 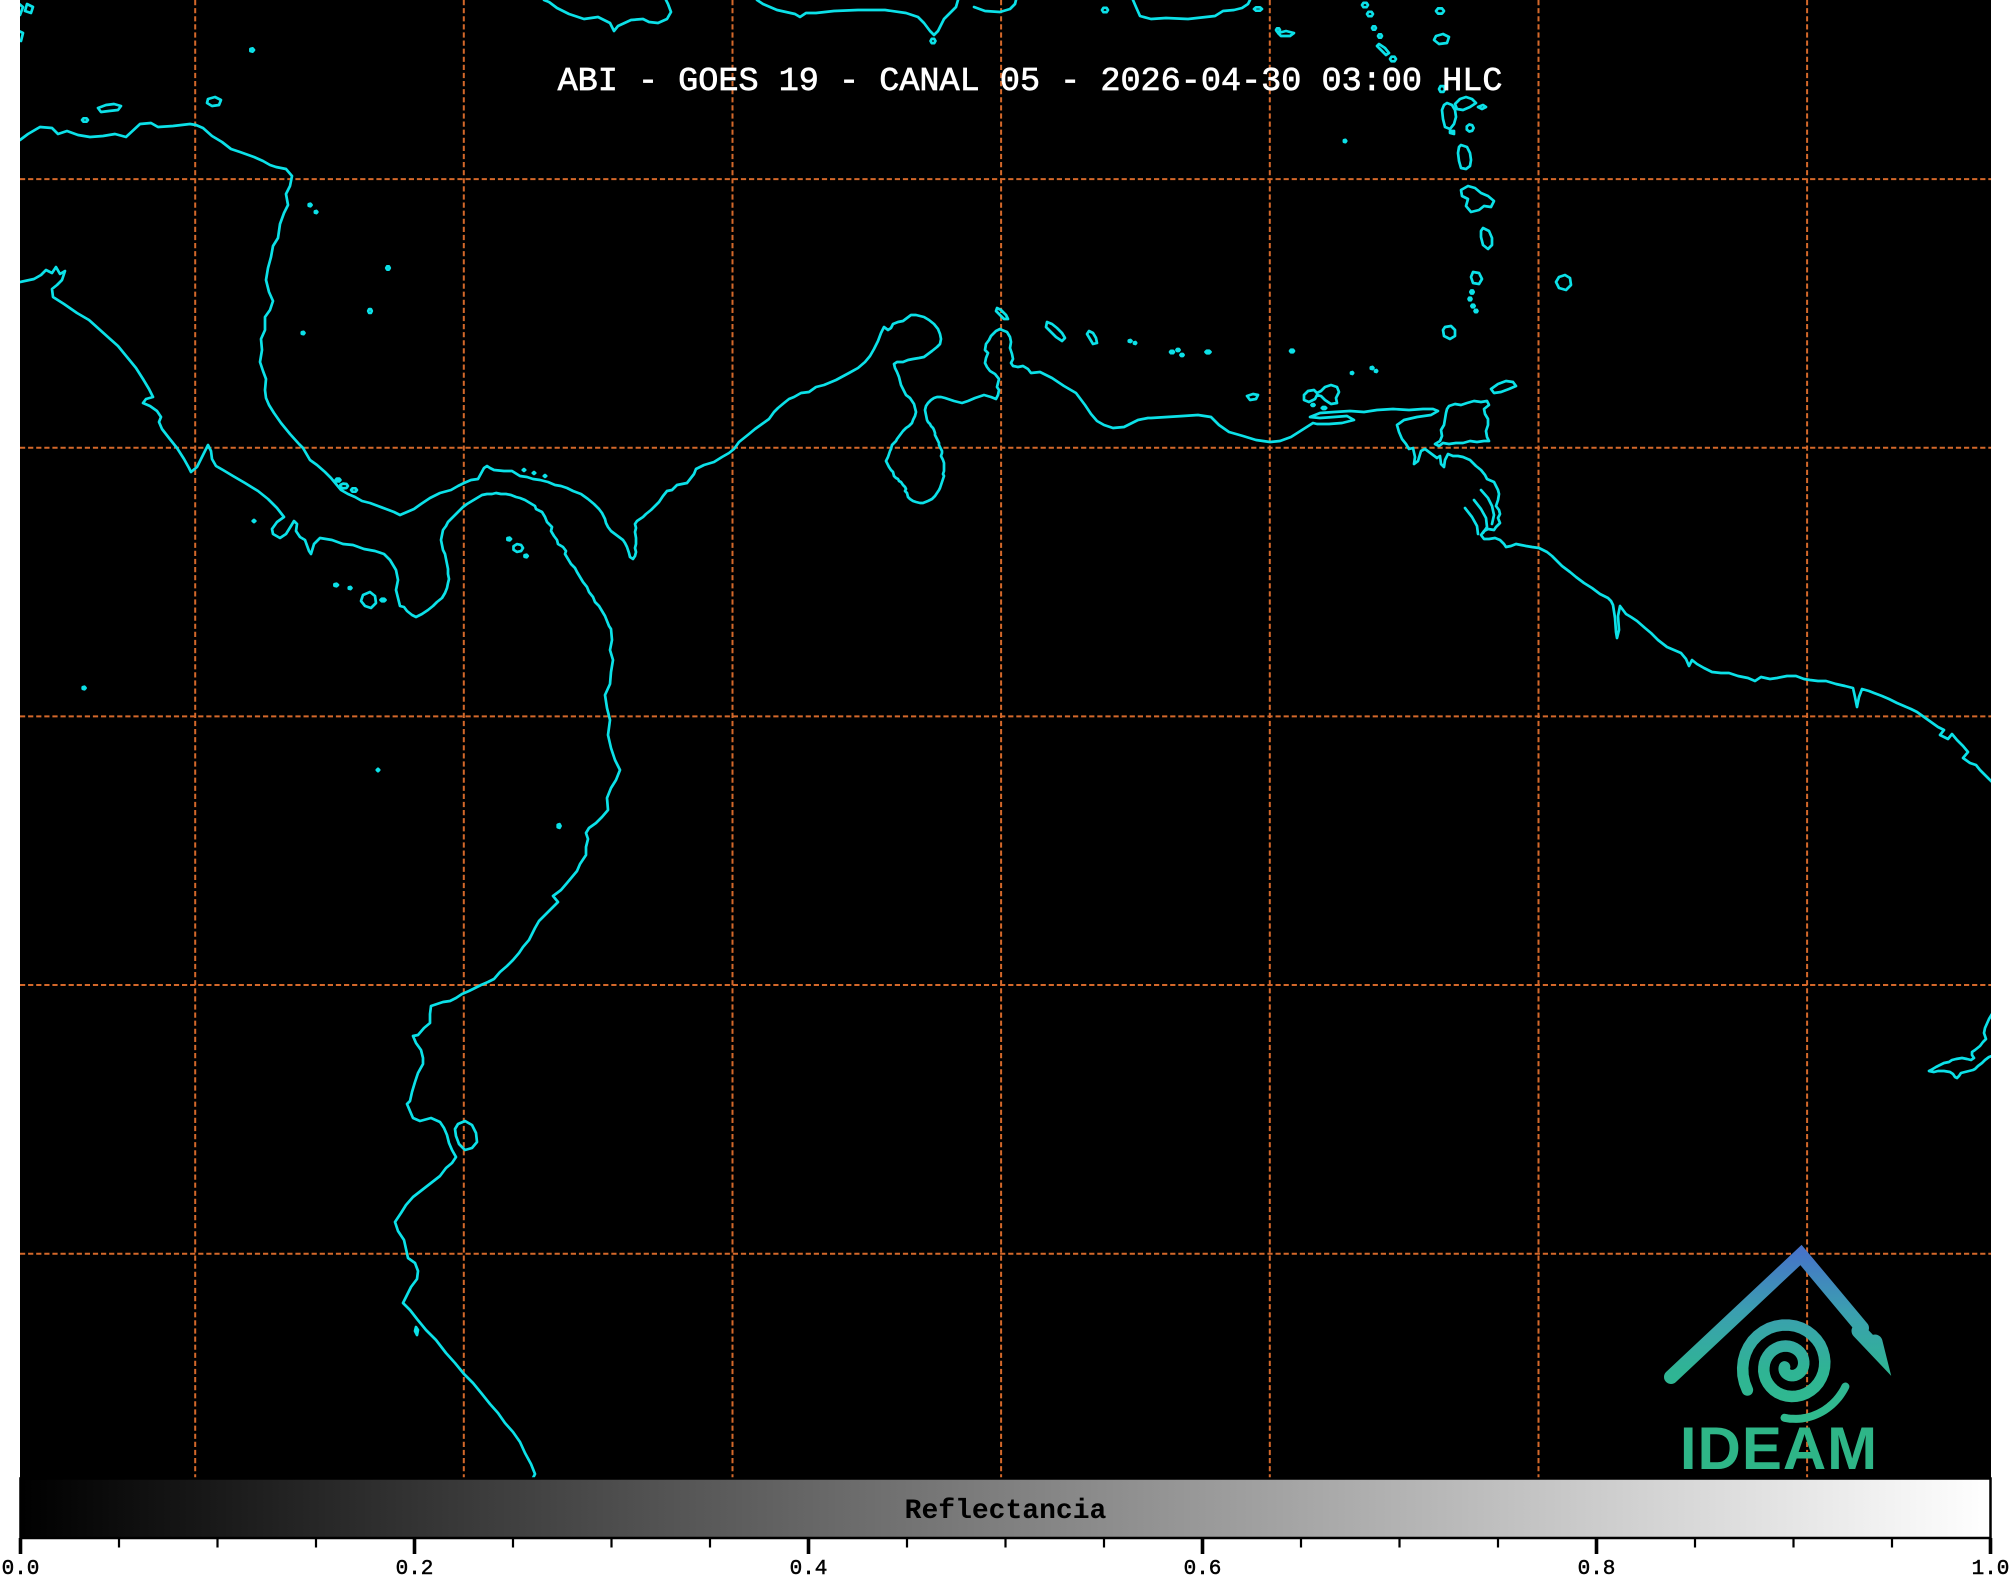 What do you see at coordinates (415, 1567) in the screenshot?
I see `svg-text: 0.2` at bounding box center [415, 1567].